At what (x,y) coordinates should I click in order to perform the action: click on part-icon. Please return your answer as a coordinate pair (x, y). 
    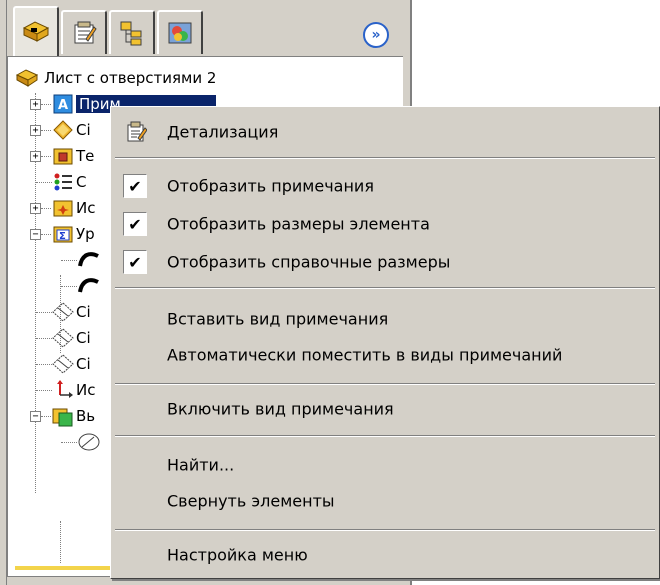
    Looking at the image, I should click on (27, 78).